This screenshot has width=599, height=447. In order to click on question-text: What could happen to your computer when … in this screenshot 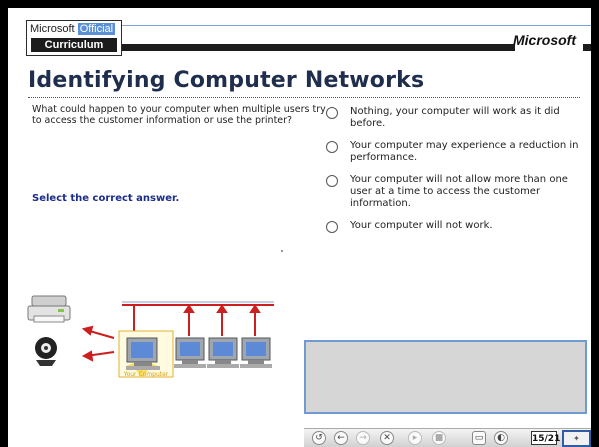, I will do `click(179, 115)`.